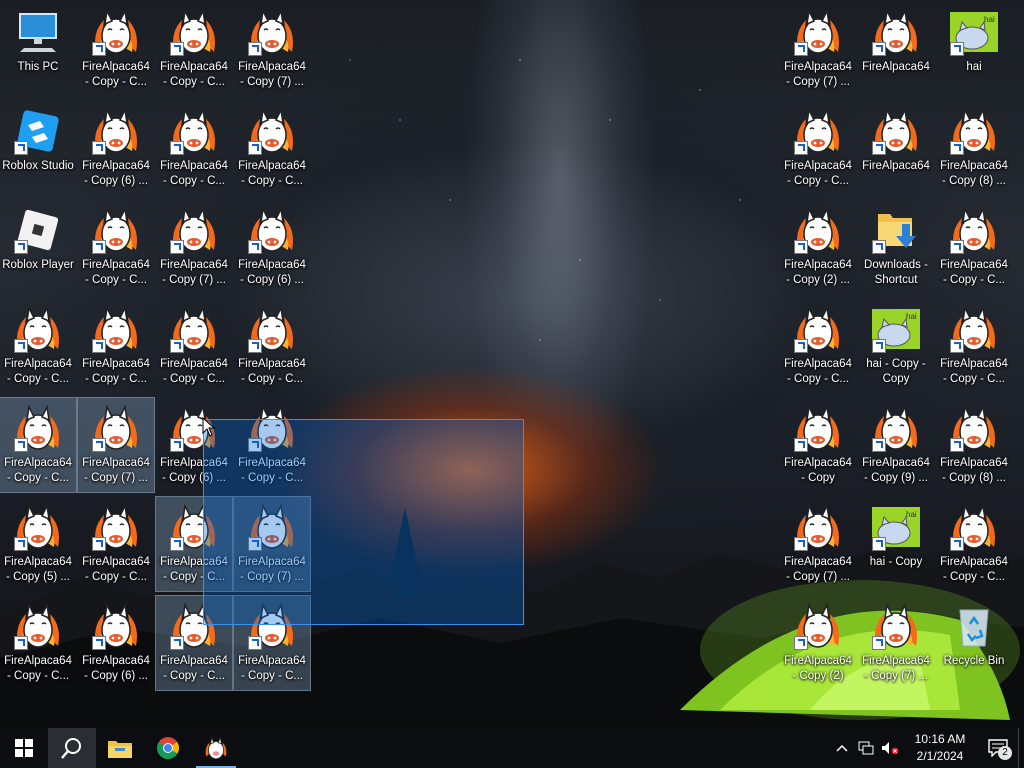 The width and height of the screenshot is (1024, 768). I want to click on desktop-icon: Recycle Bin, so click(974, 643).